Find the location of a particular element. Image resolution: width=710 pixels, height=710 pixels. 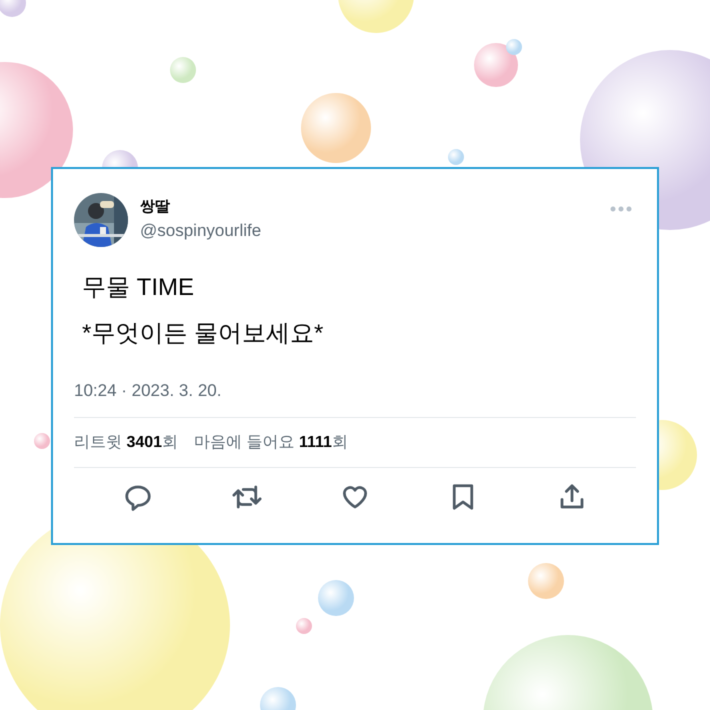

display-name: 쌍딸 is located at coordinates (201, 207).